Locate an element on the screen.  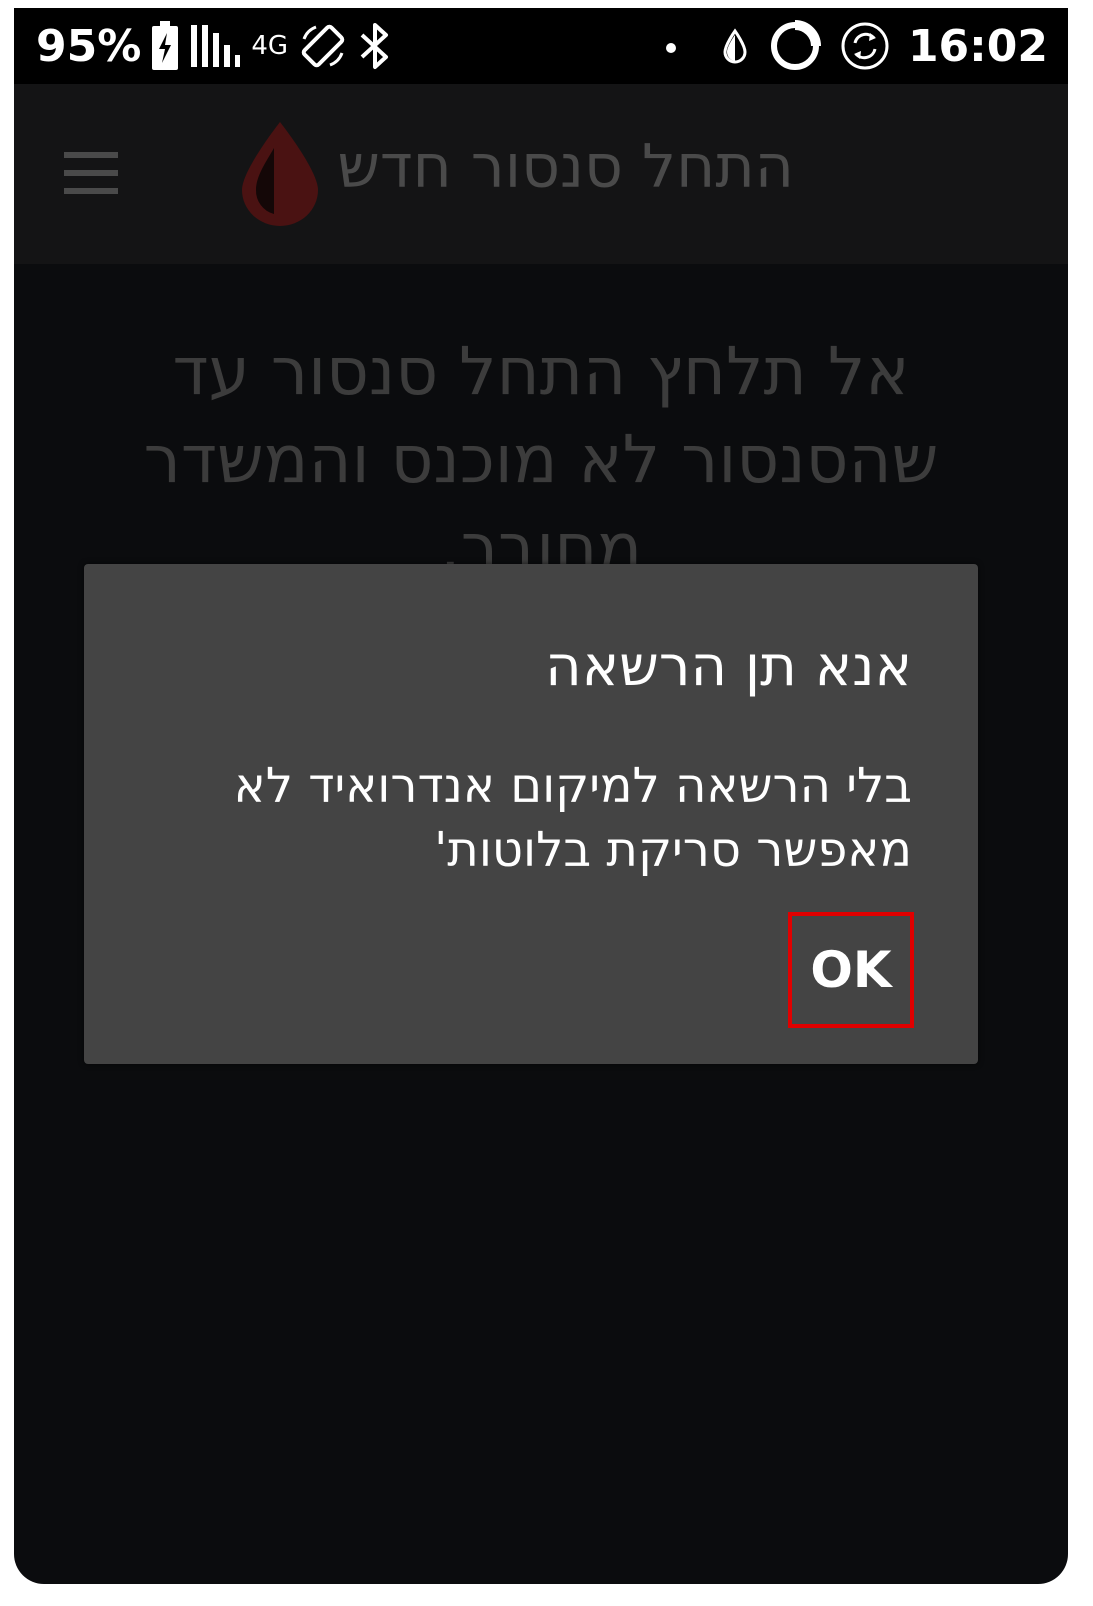
status-bar-left: 95% 4G is located at coordinates (214, 46).